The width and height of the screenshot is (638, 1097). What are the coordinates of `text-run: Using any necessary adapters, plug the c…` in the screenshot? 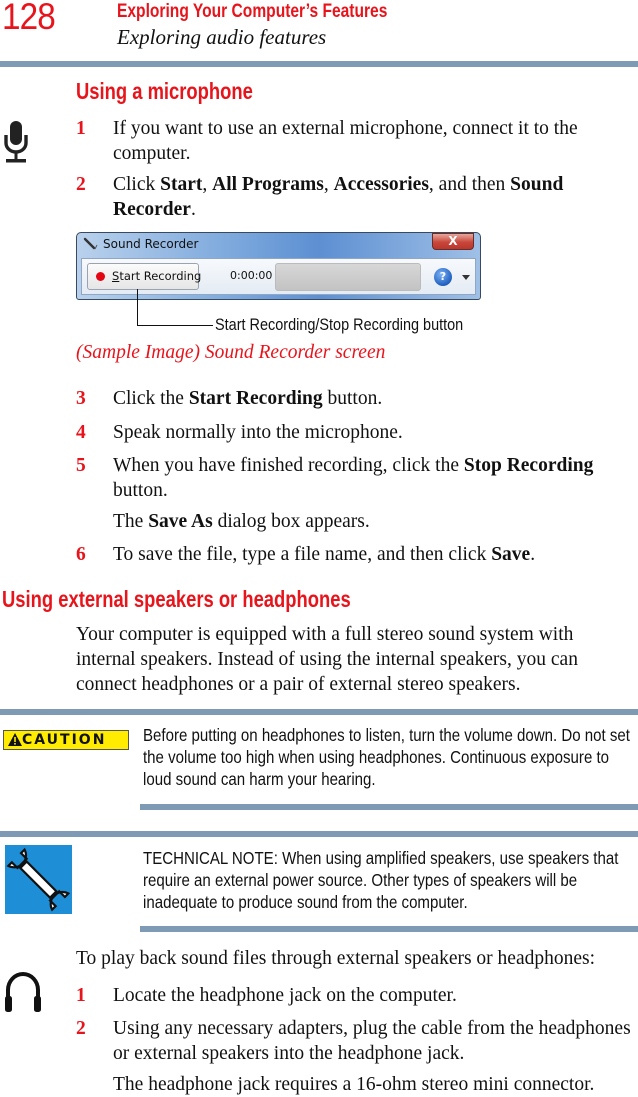 It's located at (372, 1041).